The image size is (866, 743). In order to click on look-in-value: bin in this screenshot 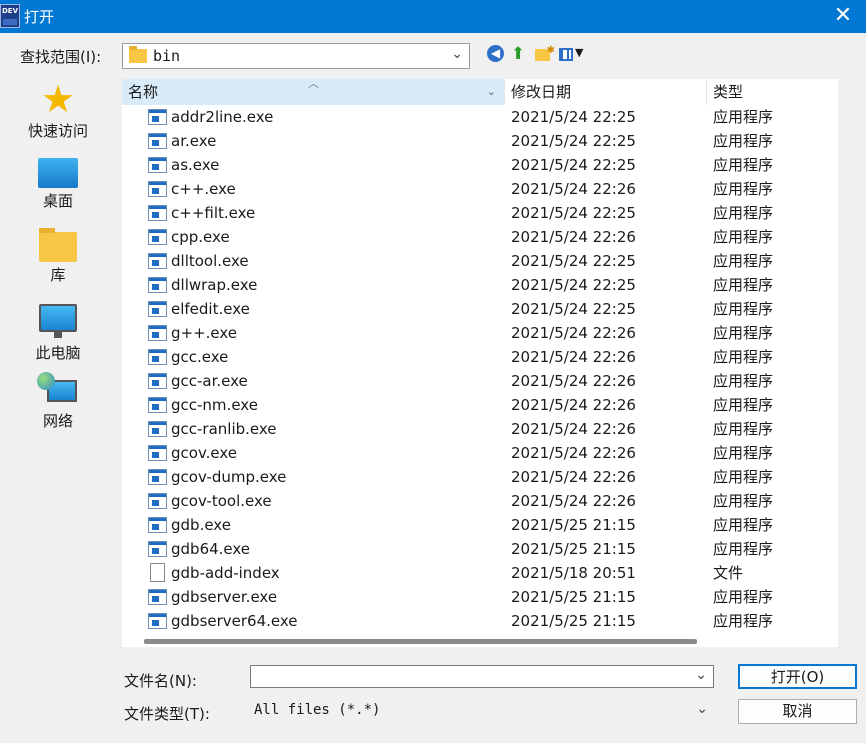, I will do `click(167, 56)`.